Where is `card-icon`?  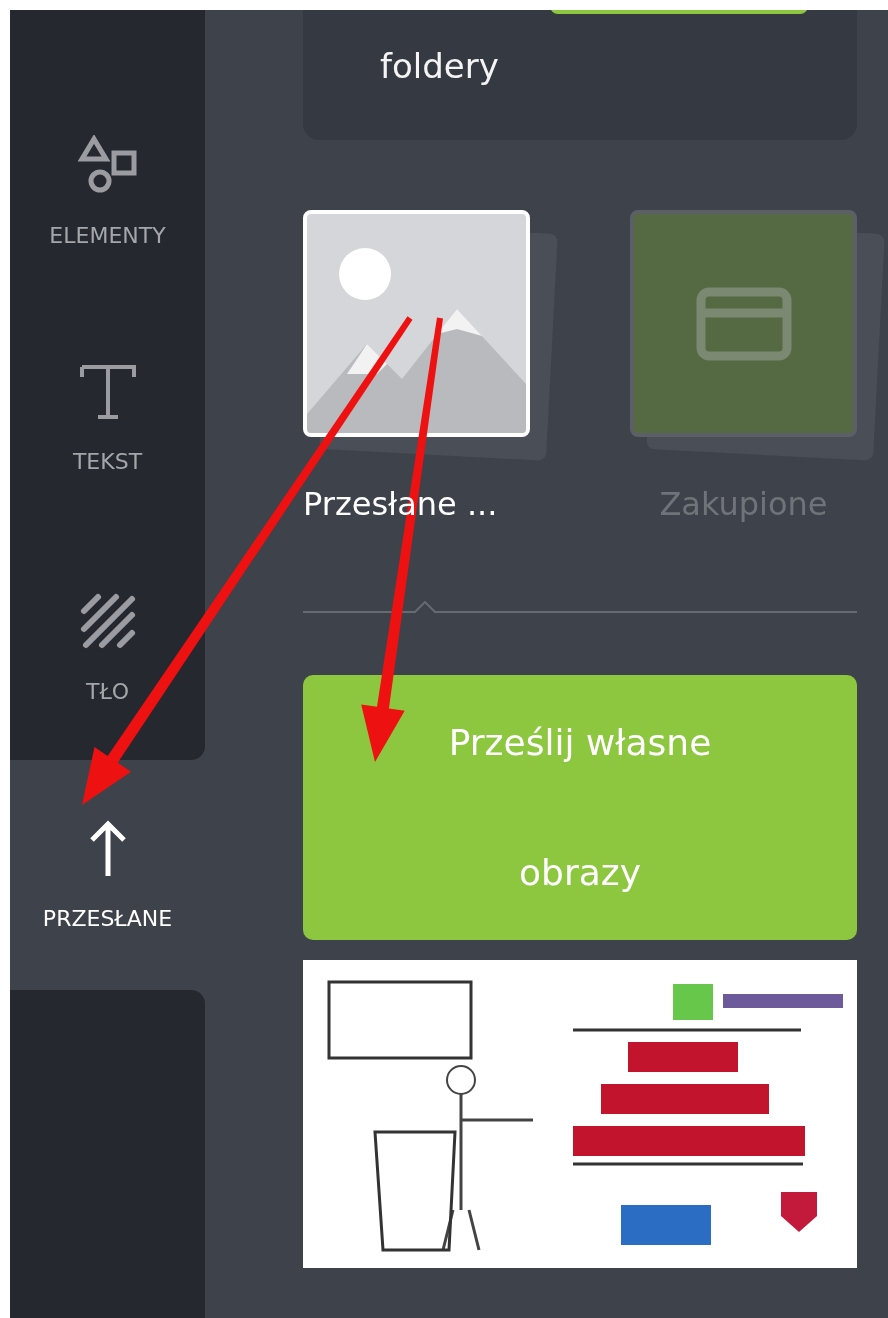 card-icon is located at coordinates (743, 323).